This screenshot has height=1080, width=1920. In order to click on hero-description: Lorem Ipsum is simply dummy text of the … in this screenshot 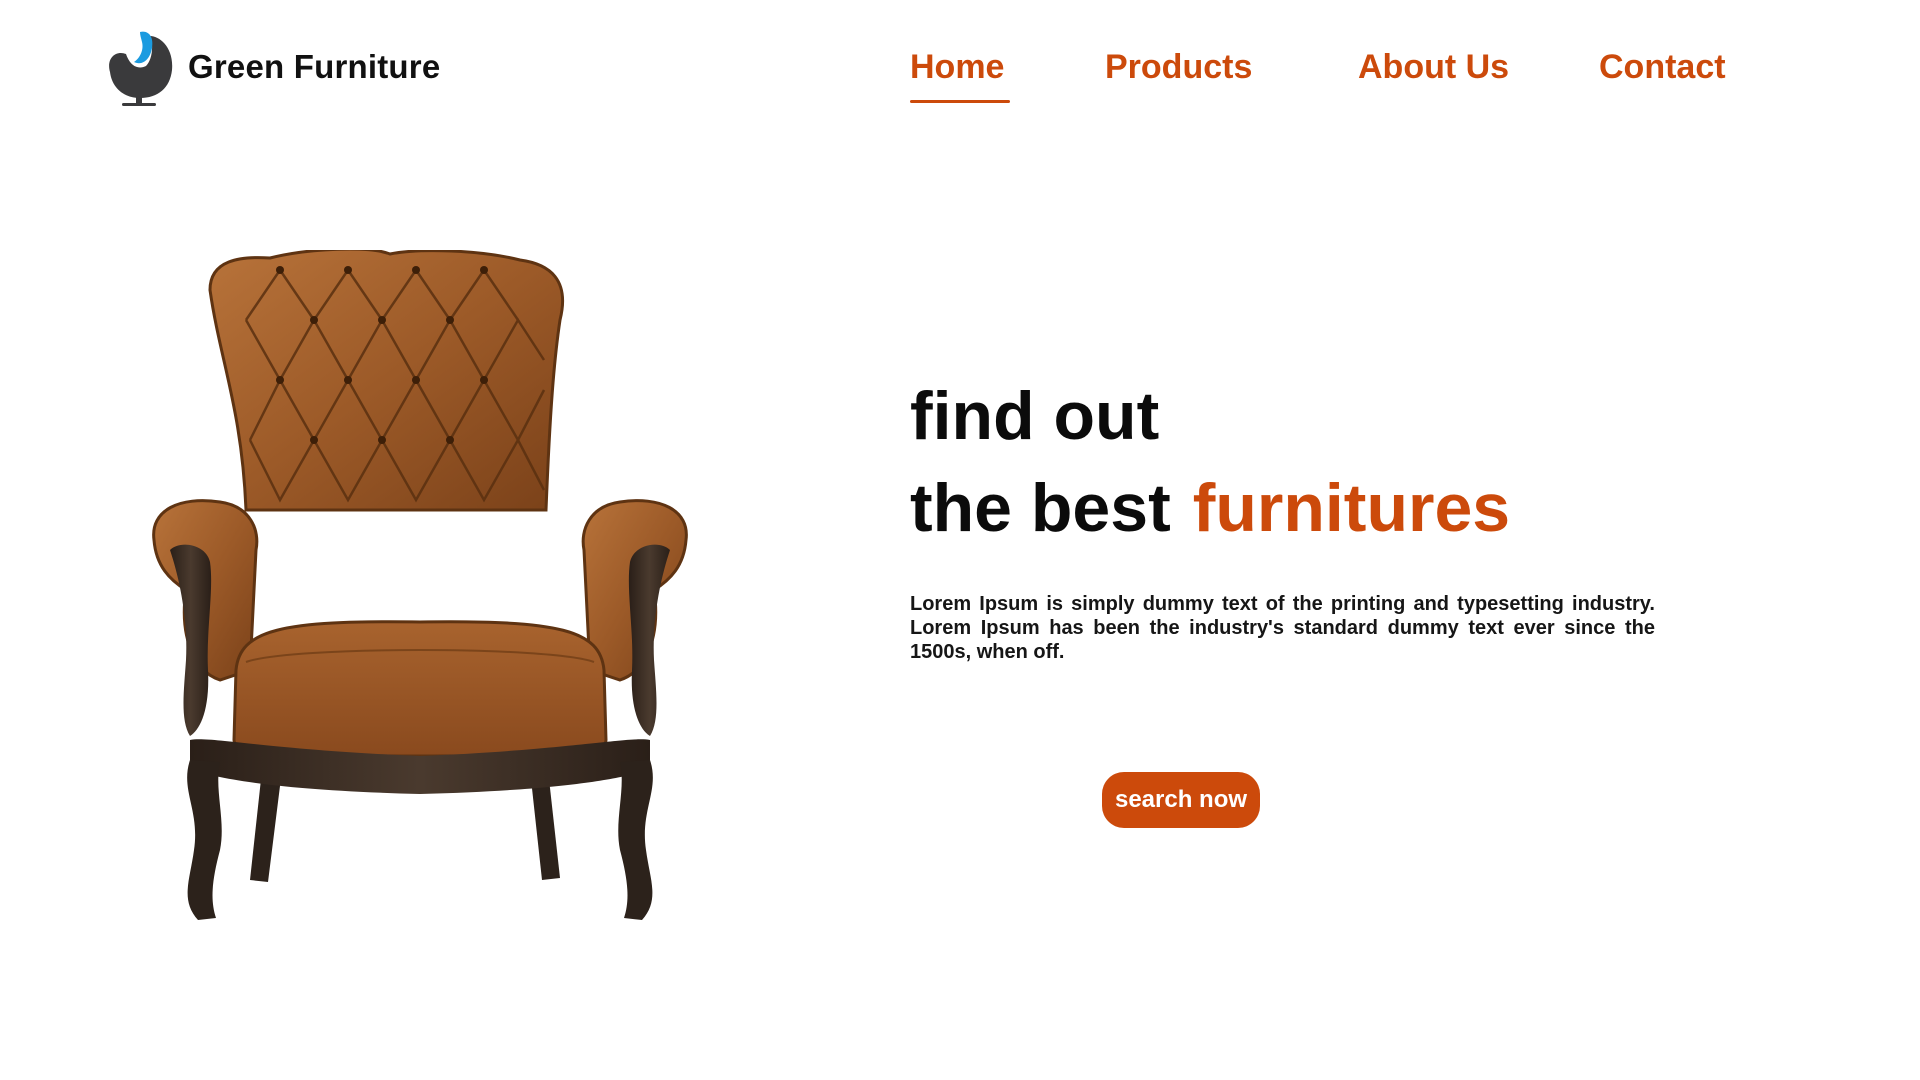, I will do `click(1282, 628)`.